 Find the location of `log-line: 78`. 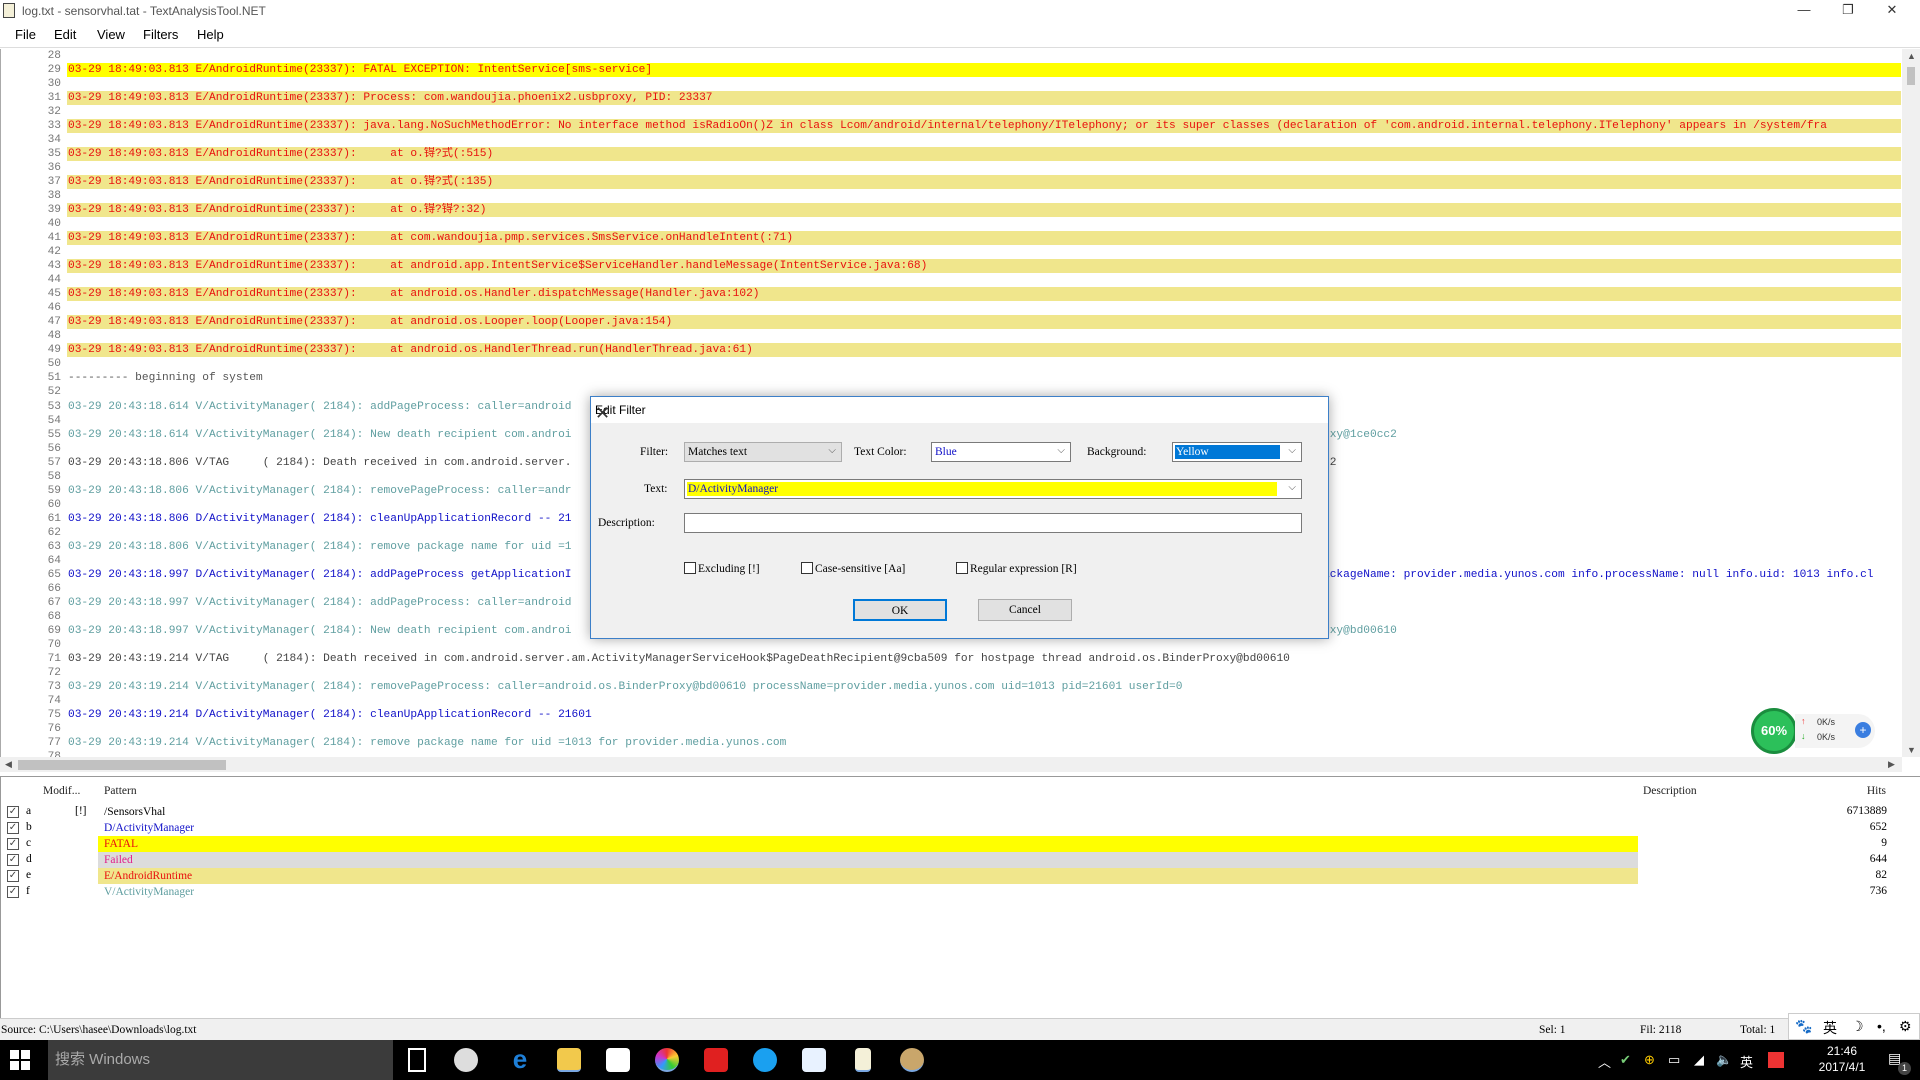

log-line: 78 is located at coordinates (951, 753).